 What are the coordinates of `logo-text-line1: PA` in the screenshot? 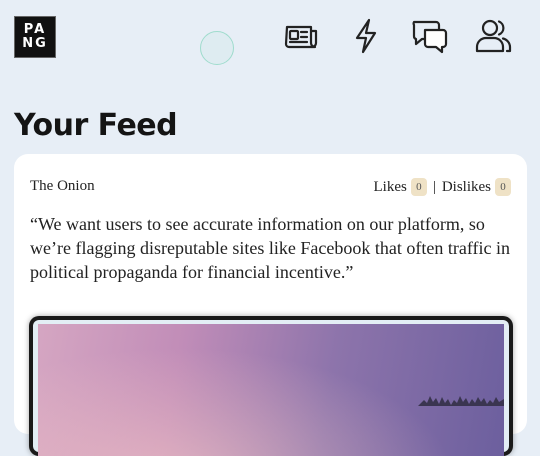 It's located at (35, 29).